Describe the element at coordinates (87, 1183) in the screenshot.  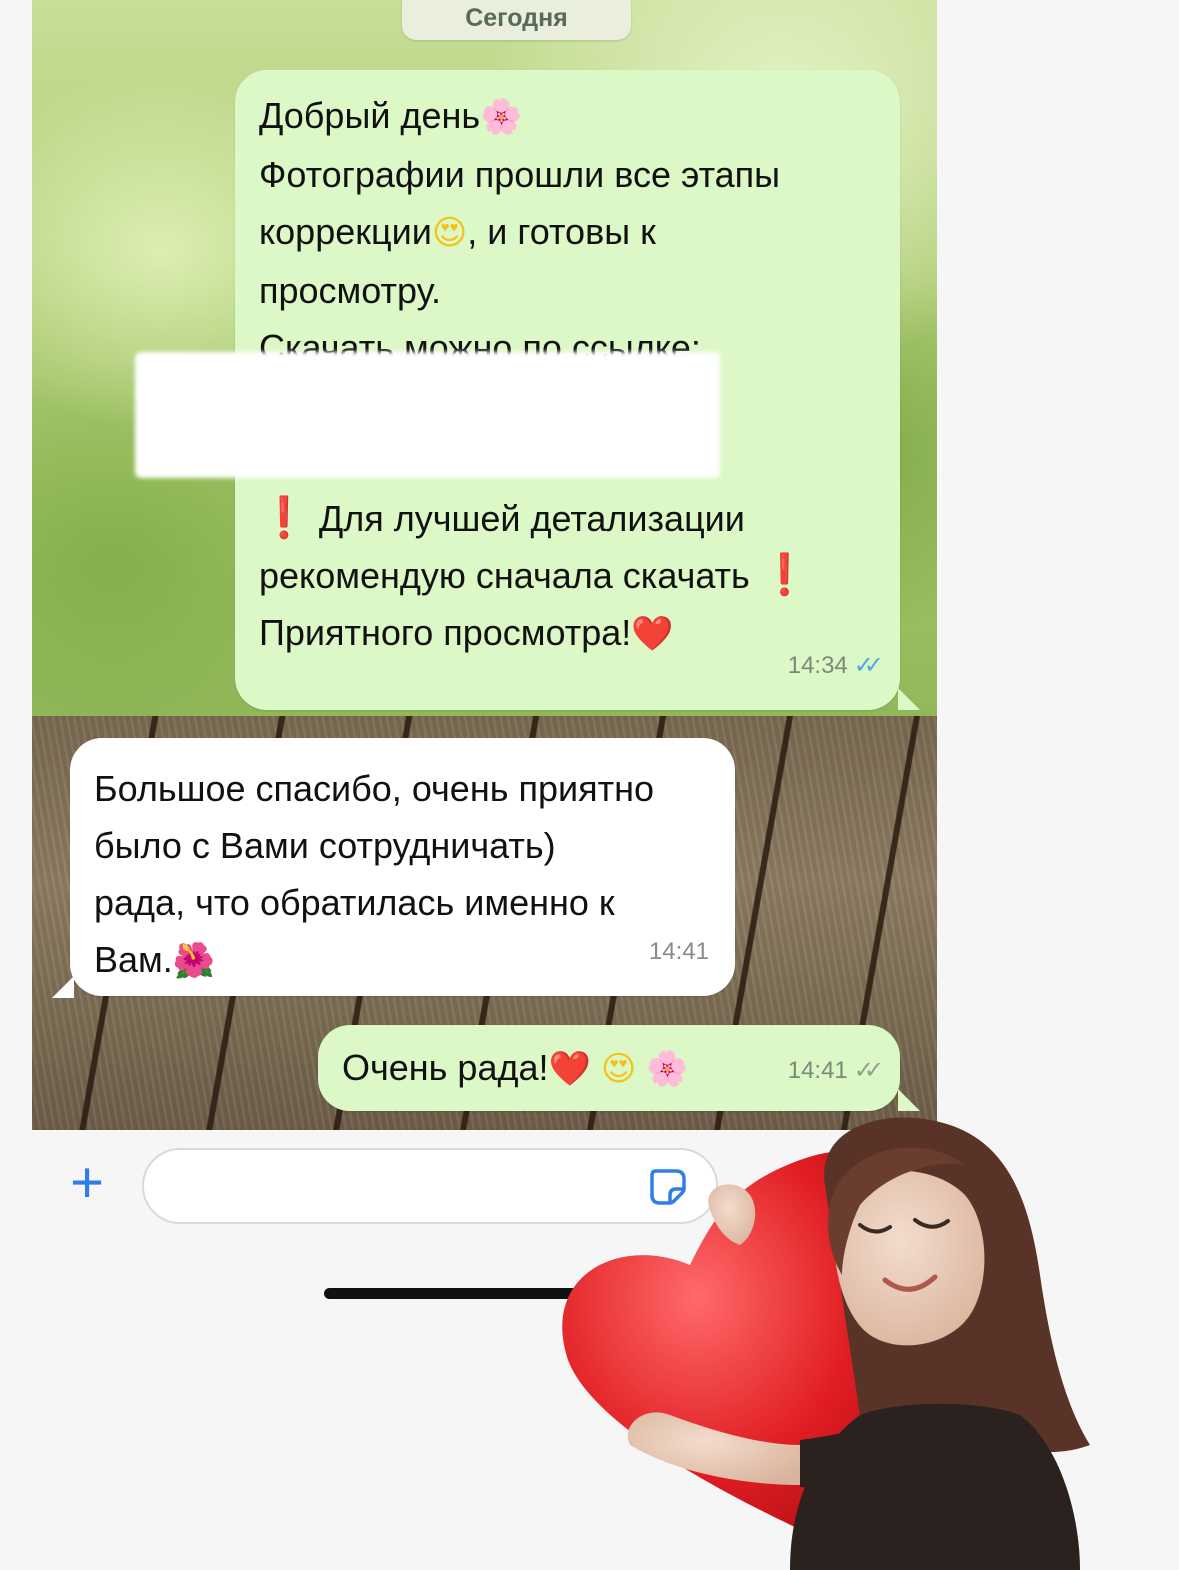
I see `attach-plus-button: +` at that location.